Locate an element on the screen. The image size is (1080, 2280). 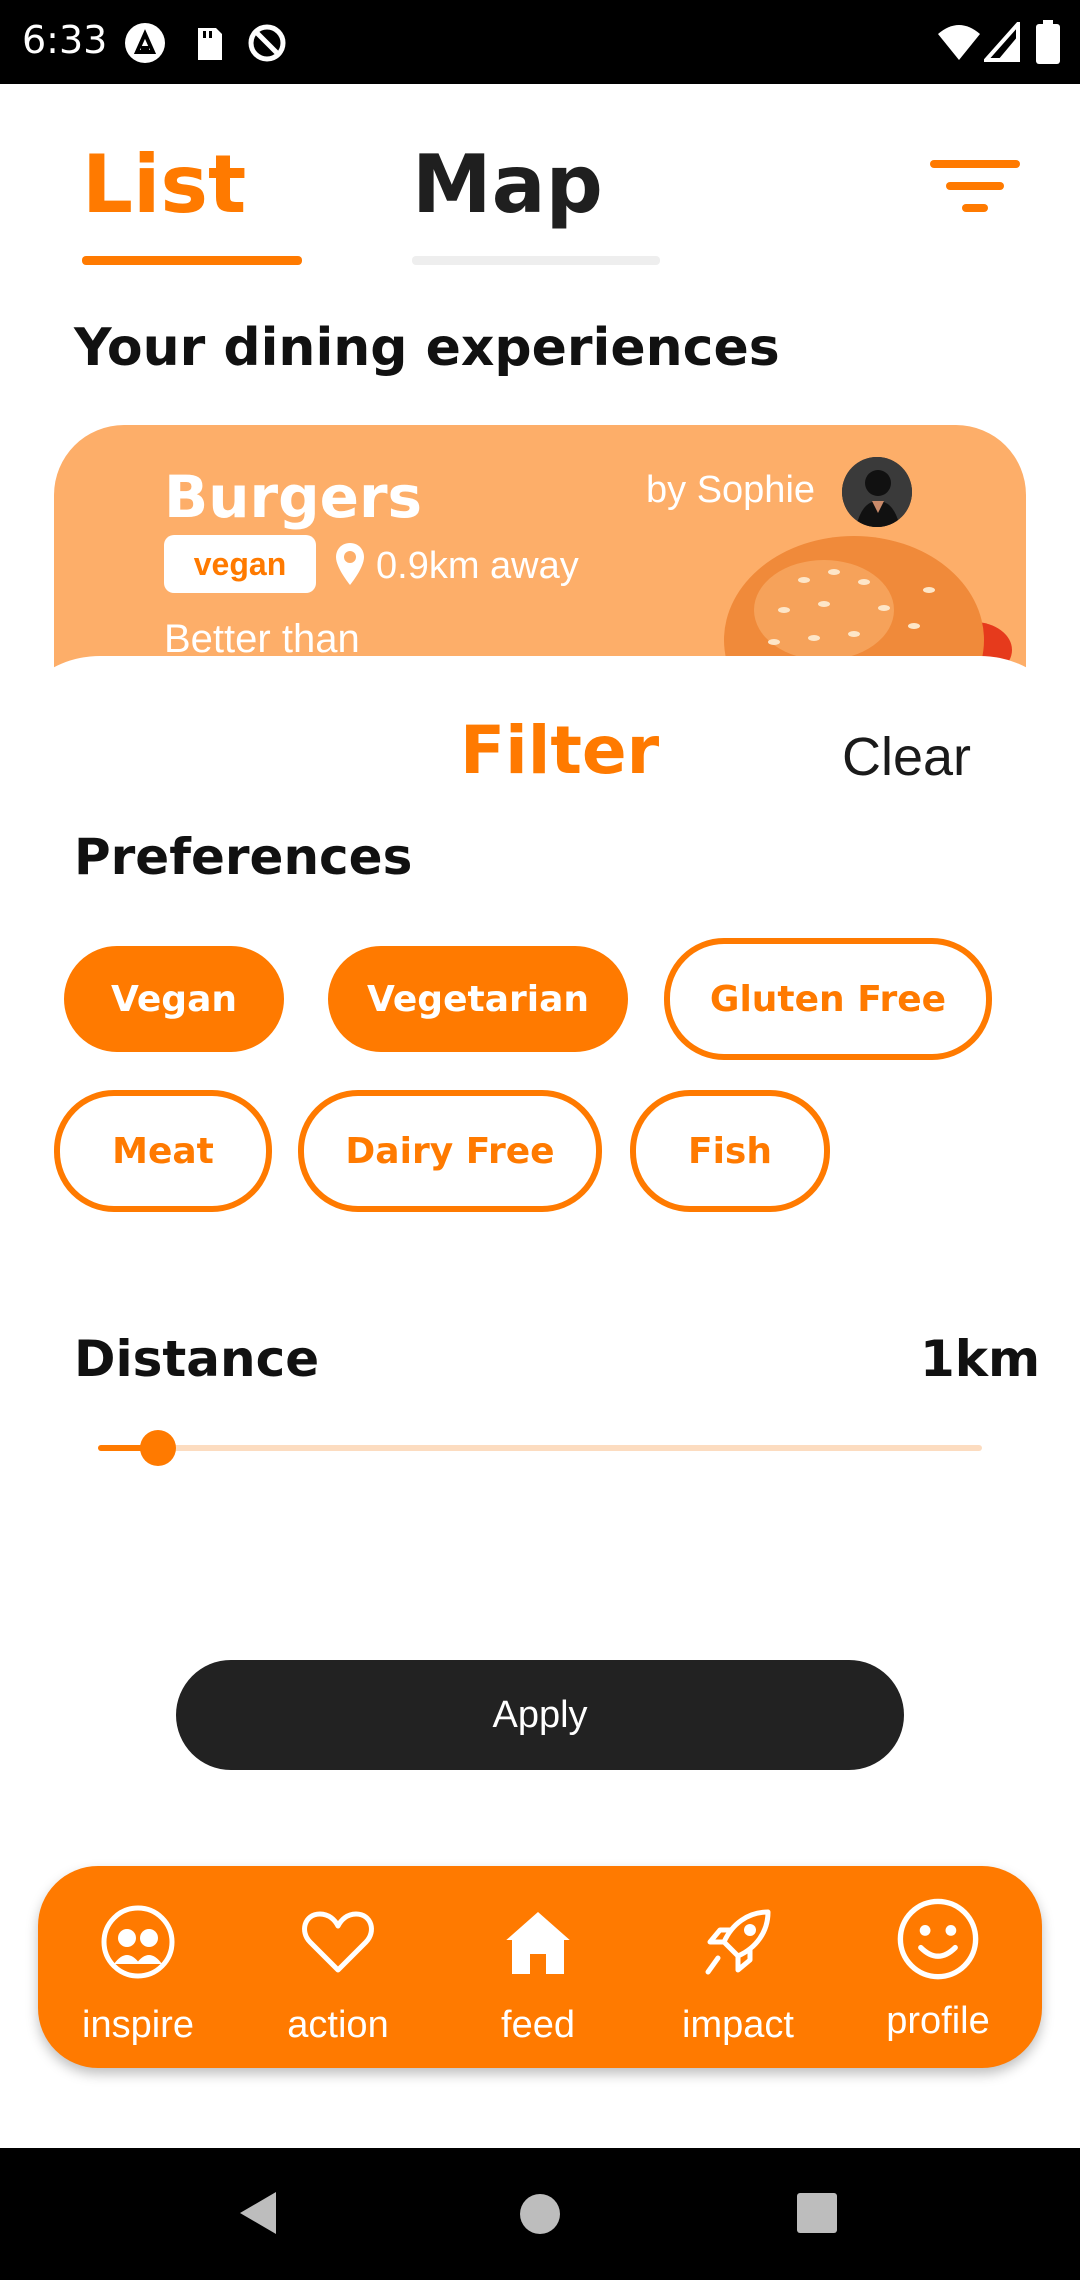
wifi-icon is located at coordinates (959, 42).